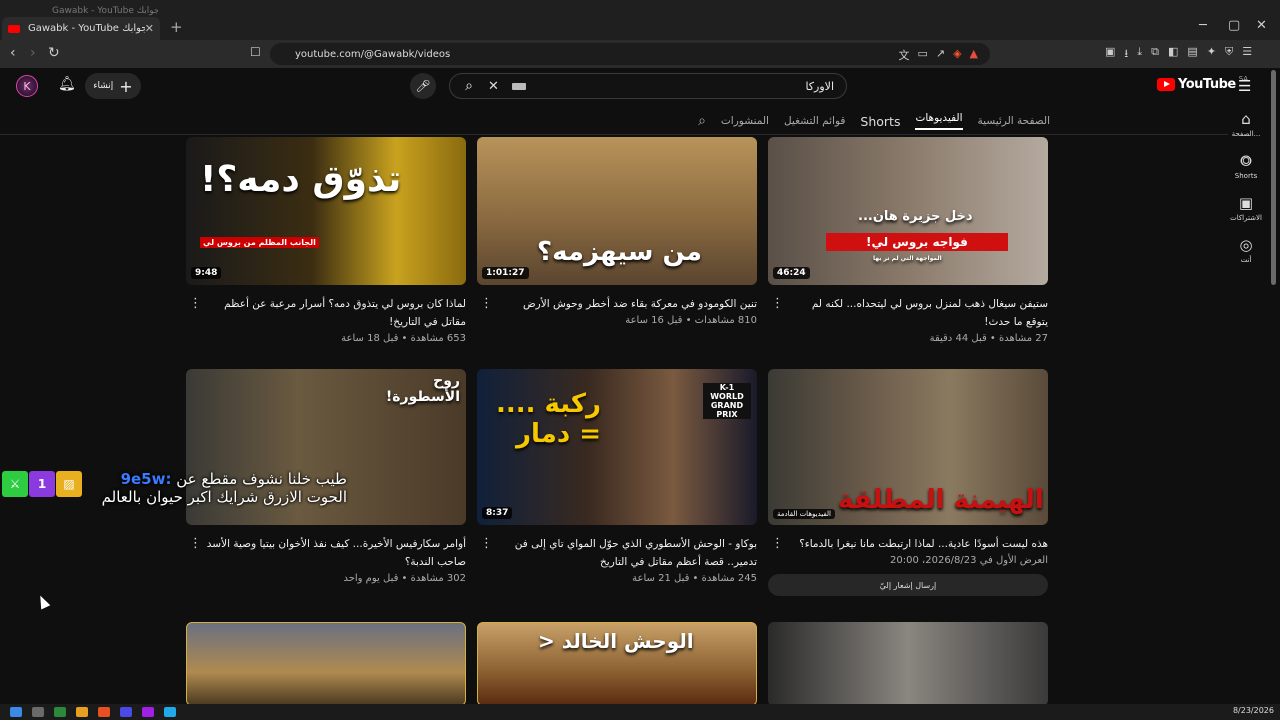 The width and height of the screenshot is (1280, 720). I want to click on mouse-cursor-icon, so click(43, 601).